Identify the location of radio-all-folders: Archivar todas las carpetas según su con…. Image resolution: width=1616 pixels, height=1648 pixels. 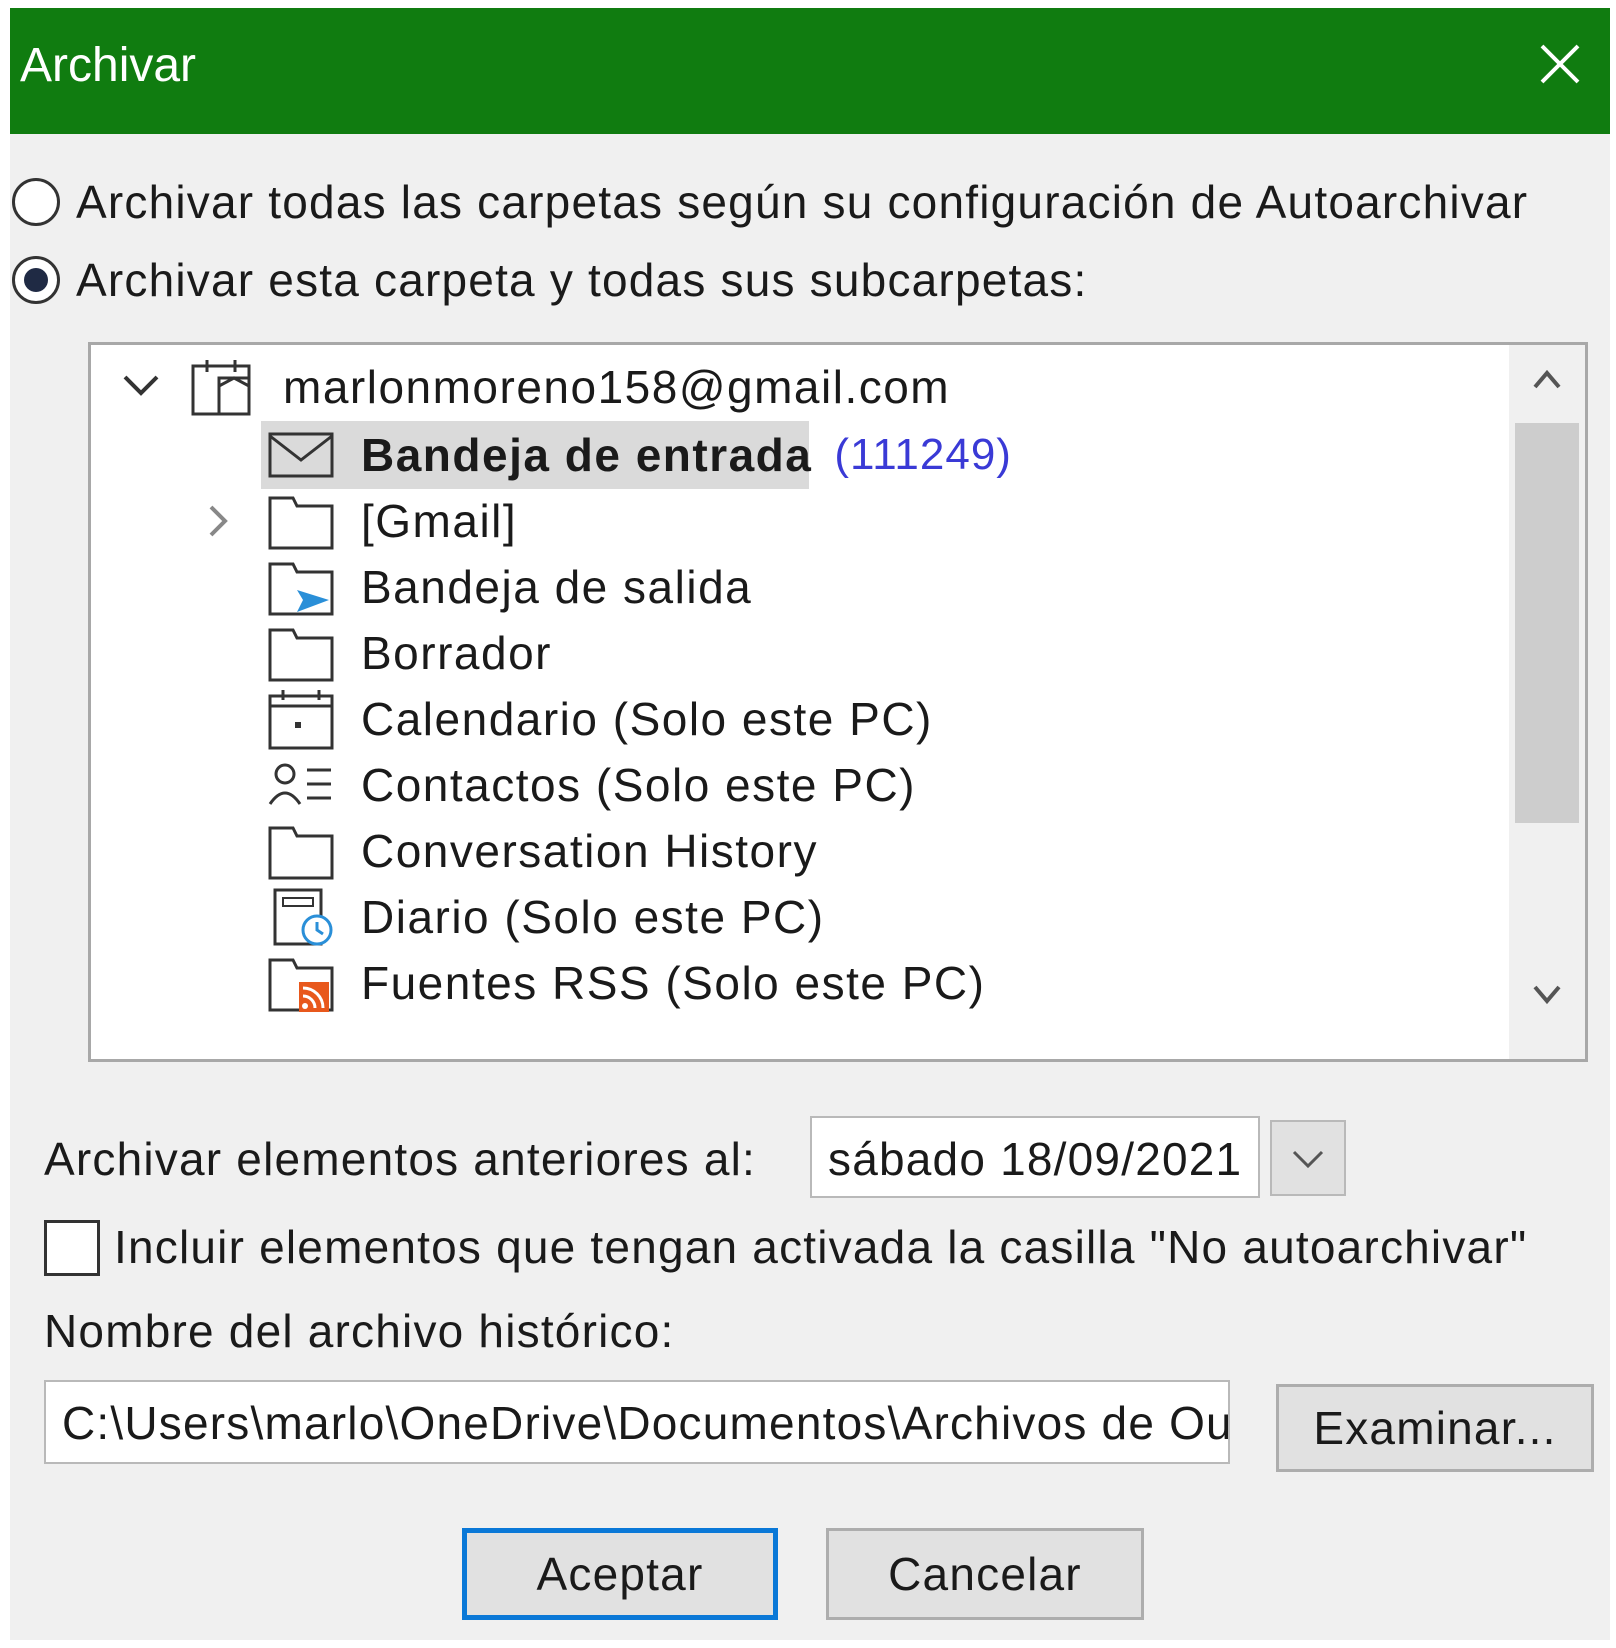
(770, 202).